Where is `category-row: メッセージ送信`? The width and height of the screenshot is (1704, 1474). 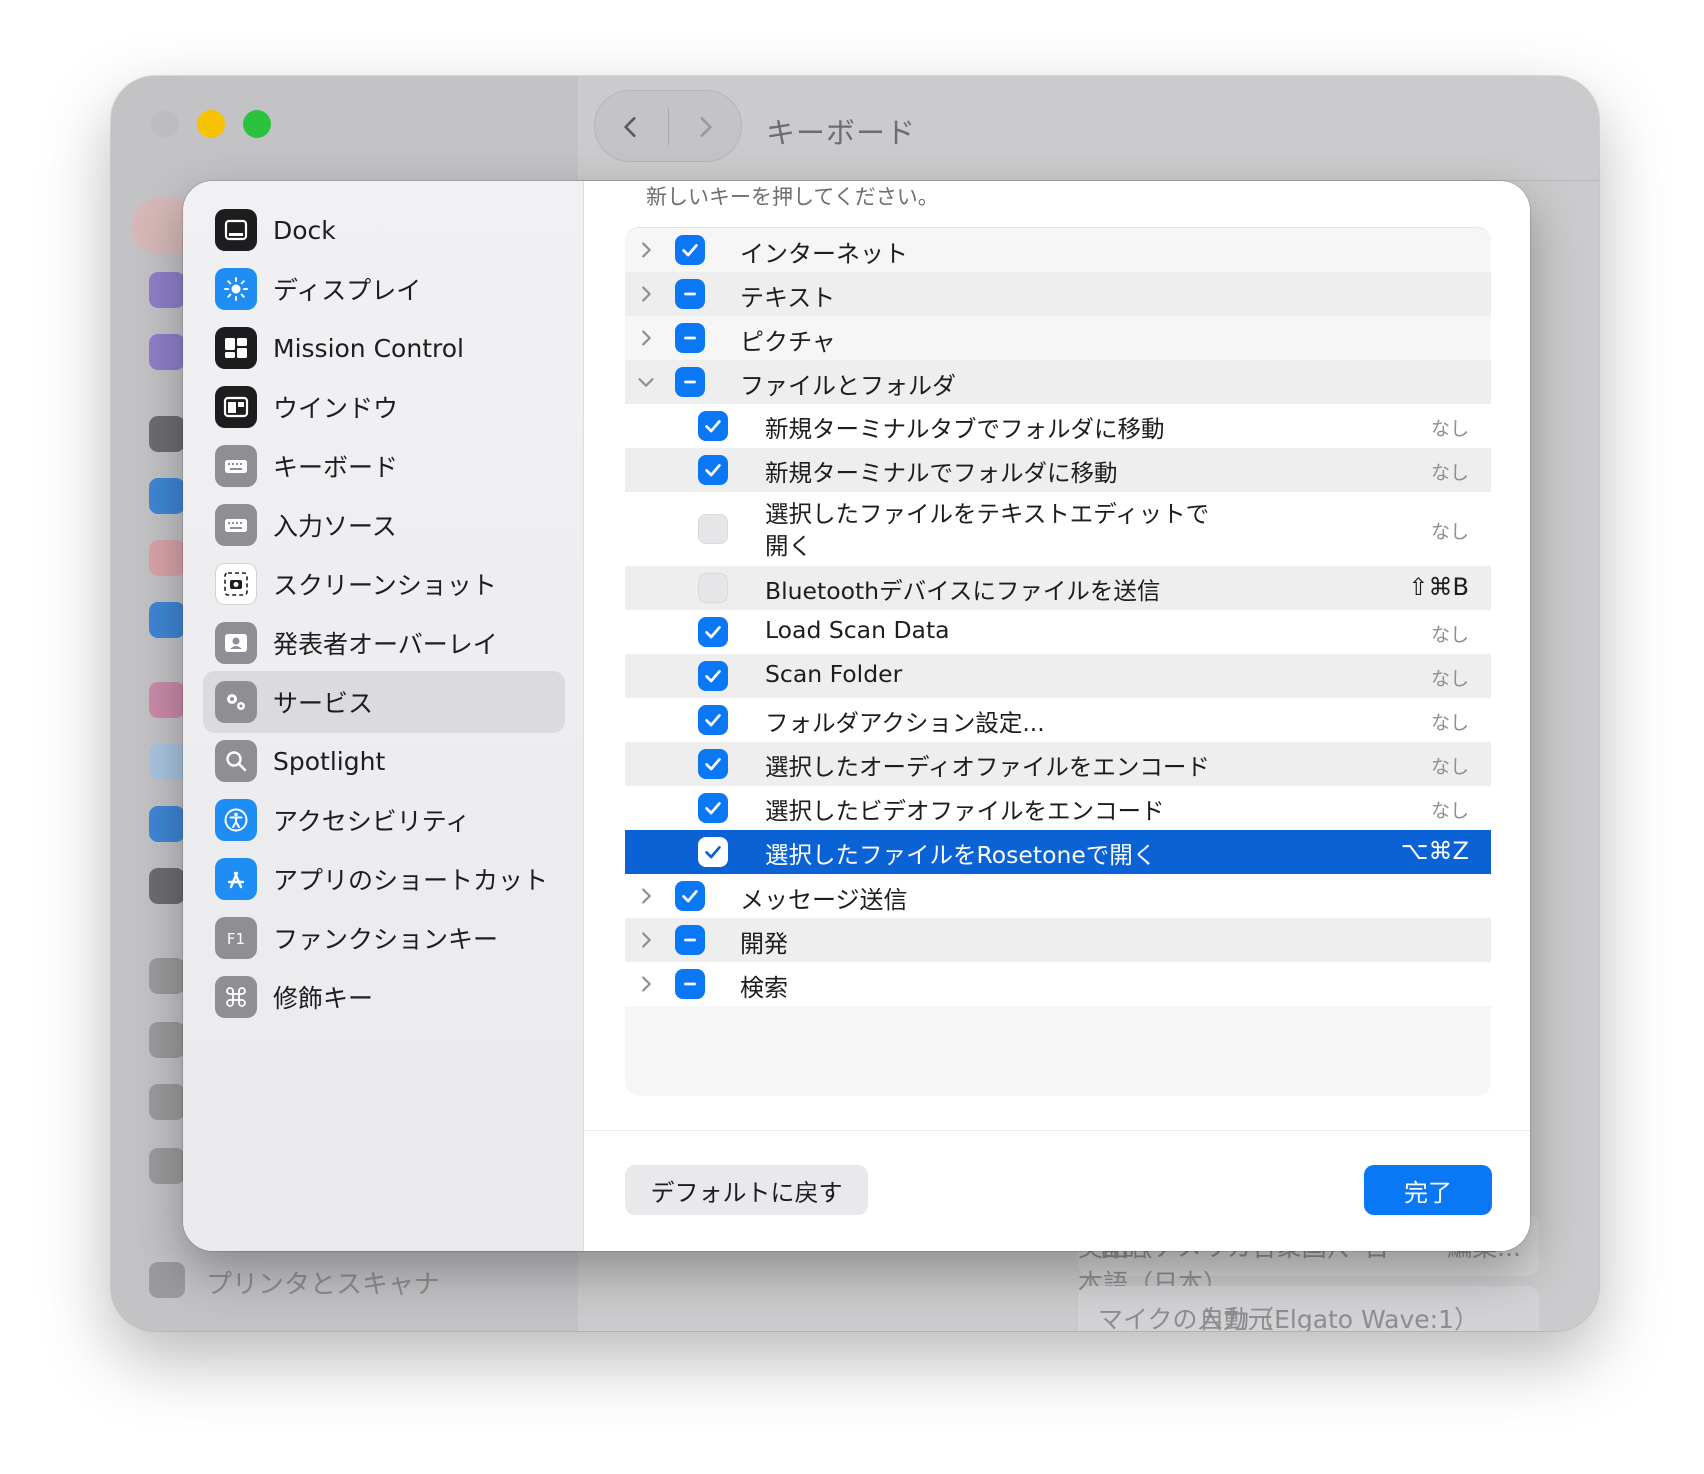
category-row: メッセージ送信 is located at coordinates (1058, 896).